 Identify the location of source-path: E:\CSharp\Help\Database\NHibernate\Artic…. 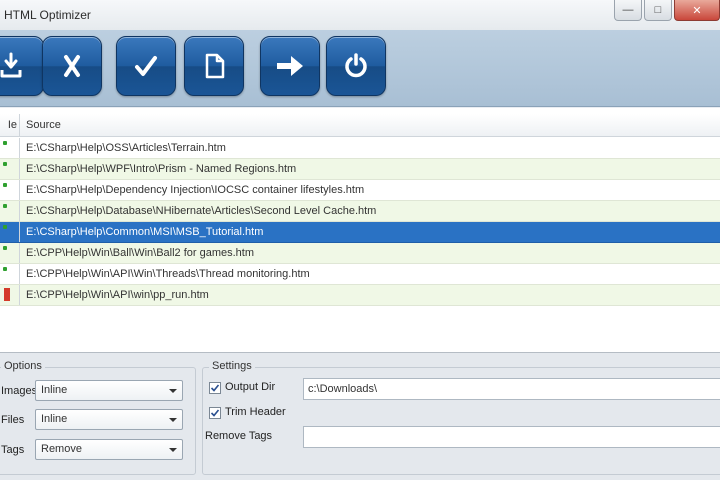
(201, 211).